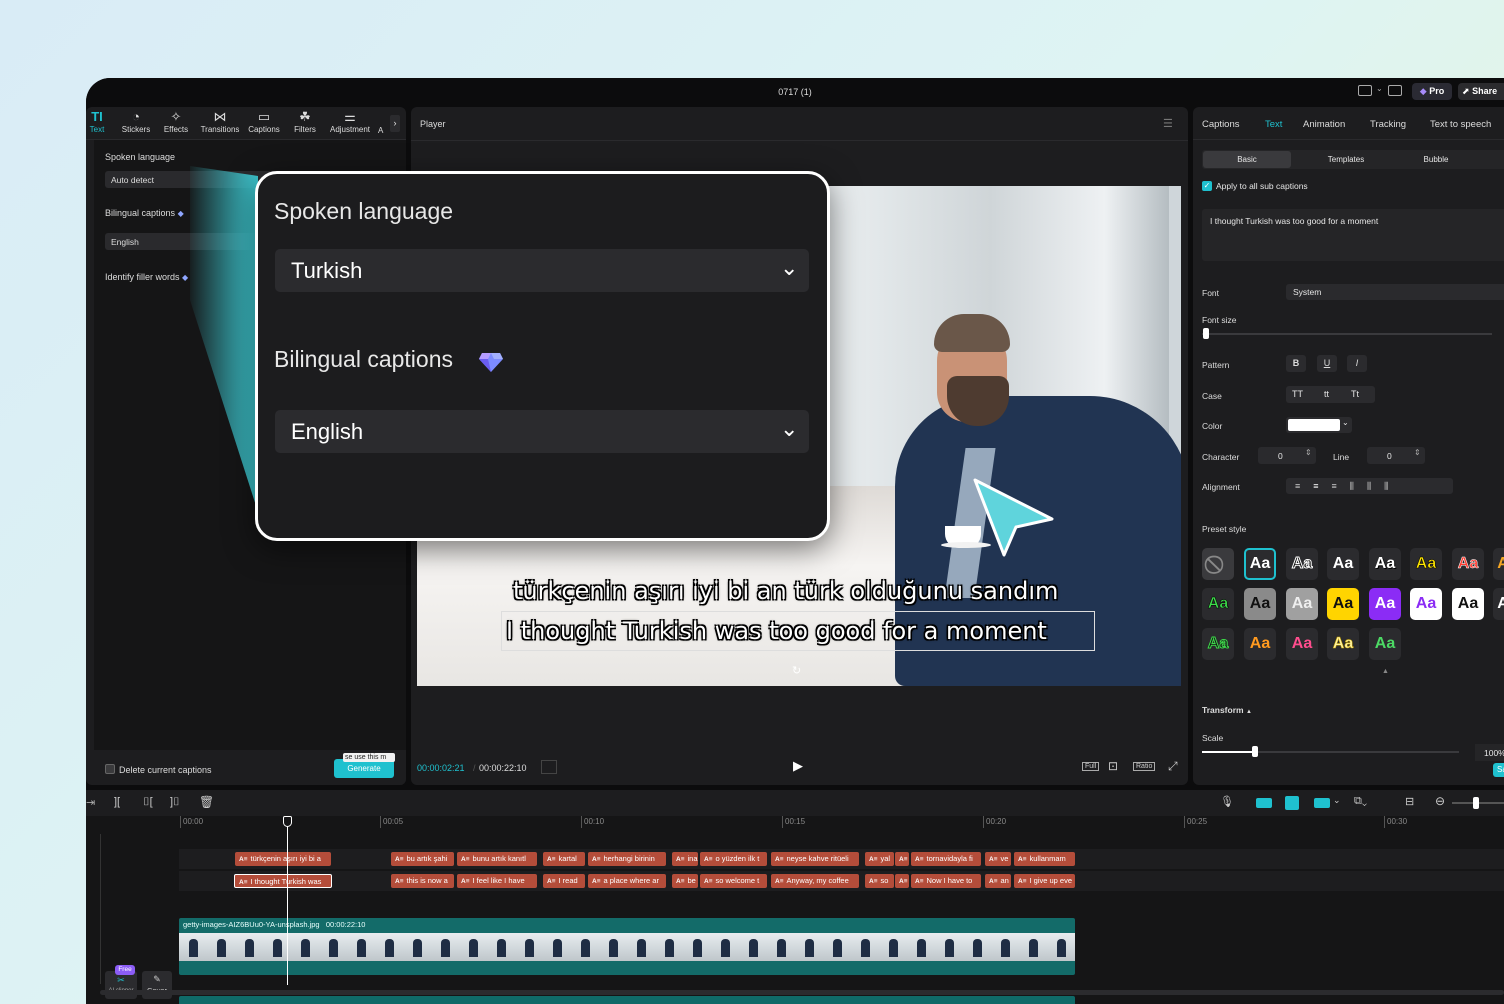 The width and height of the screenshot is (1504, 1004). Describe the element at coordinates (327, 270) in the screenshot. I see `callout-spoken-language-value: Turkish` at that location.